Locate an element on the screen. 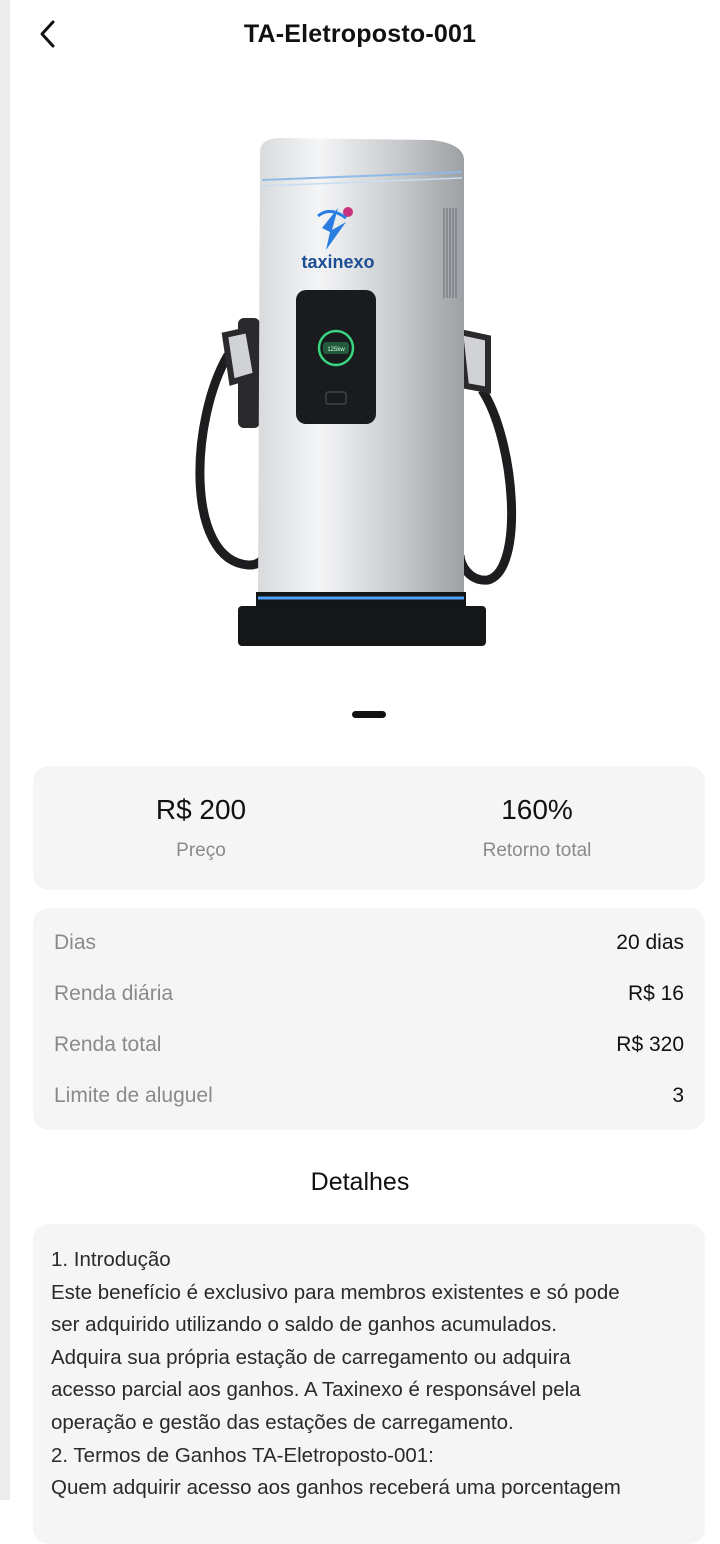 The height and width of the screenshot is (1544, 720). info-label: Renda total is located at coordinates (108, 1044).